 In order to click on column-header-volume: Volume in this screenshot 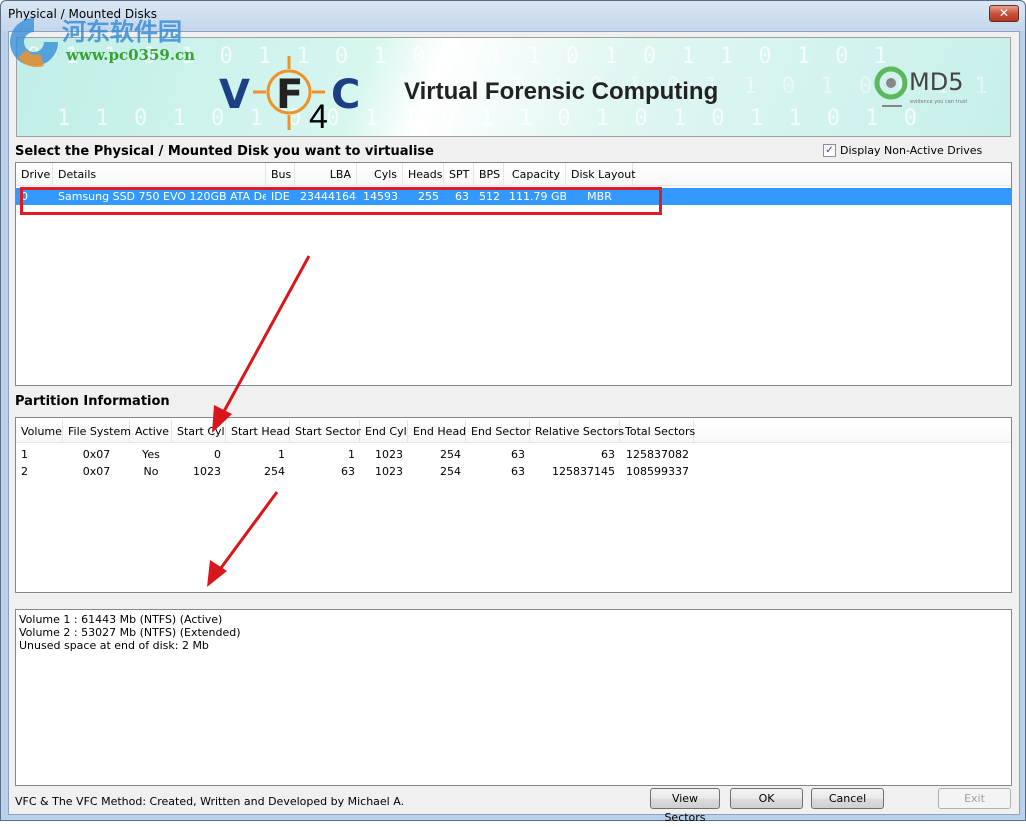, I will do `click(39, 431)`.